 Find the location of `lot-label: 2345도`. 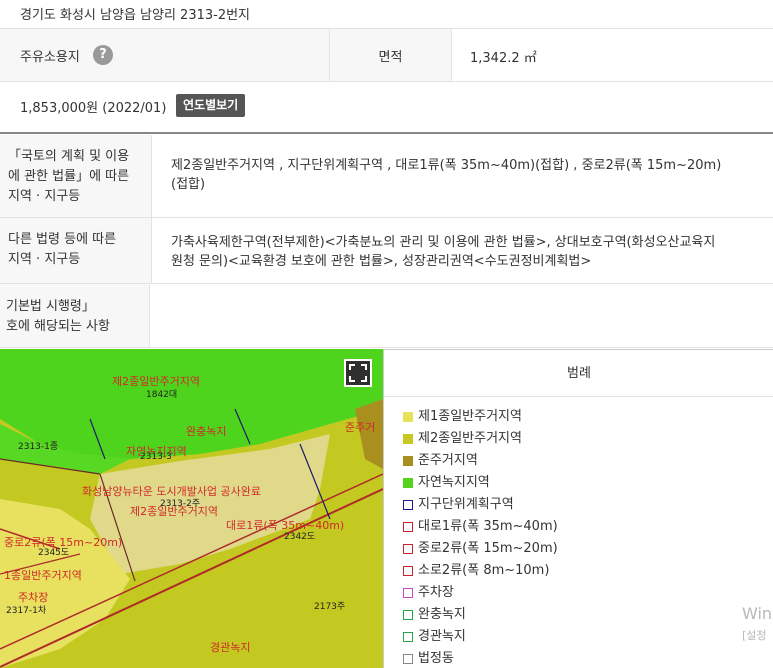

lot-label: 2345도 is located at coordinates (53, 553).